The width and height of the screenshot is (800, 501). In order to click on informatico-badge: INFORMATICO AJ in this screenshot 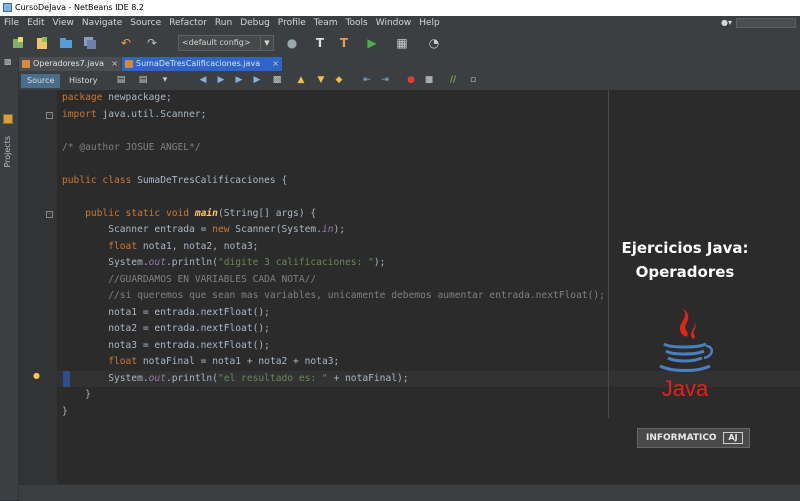, I will do `click(693, 438)`.